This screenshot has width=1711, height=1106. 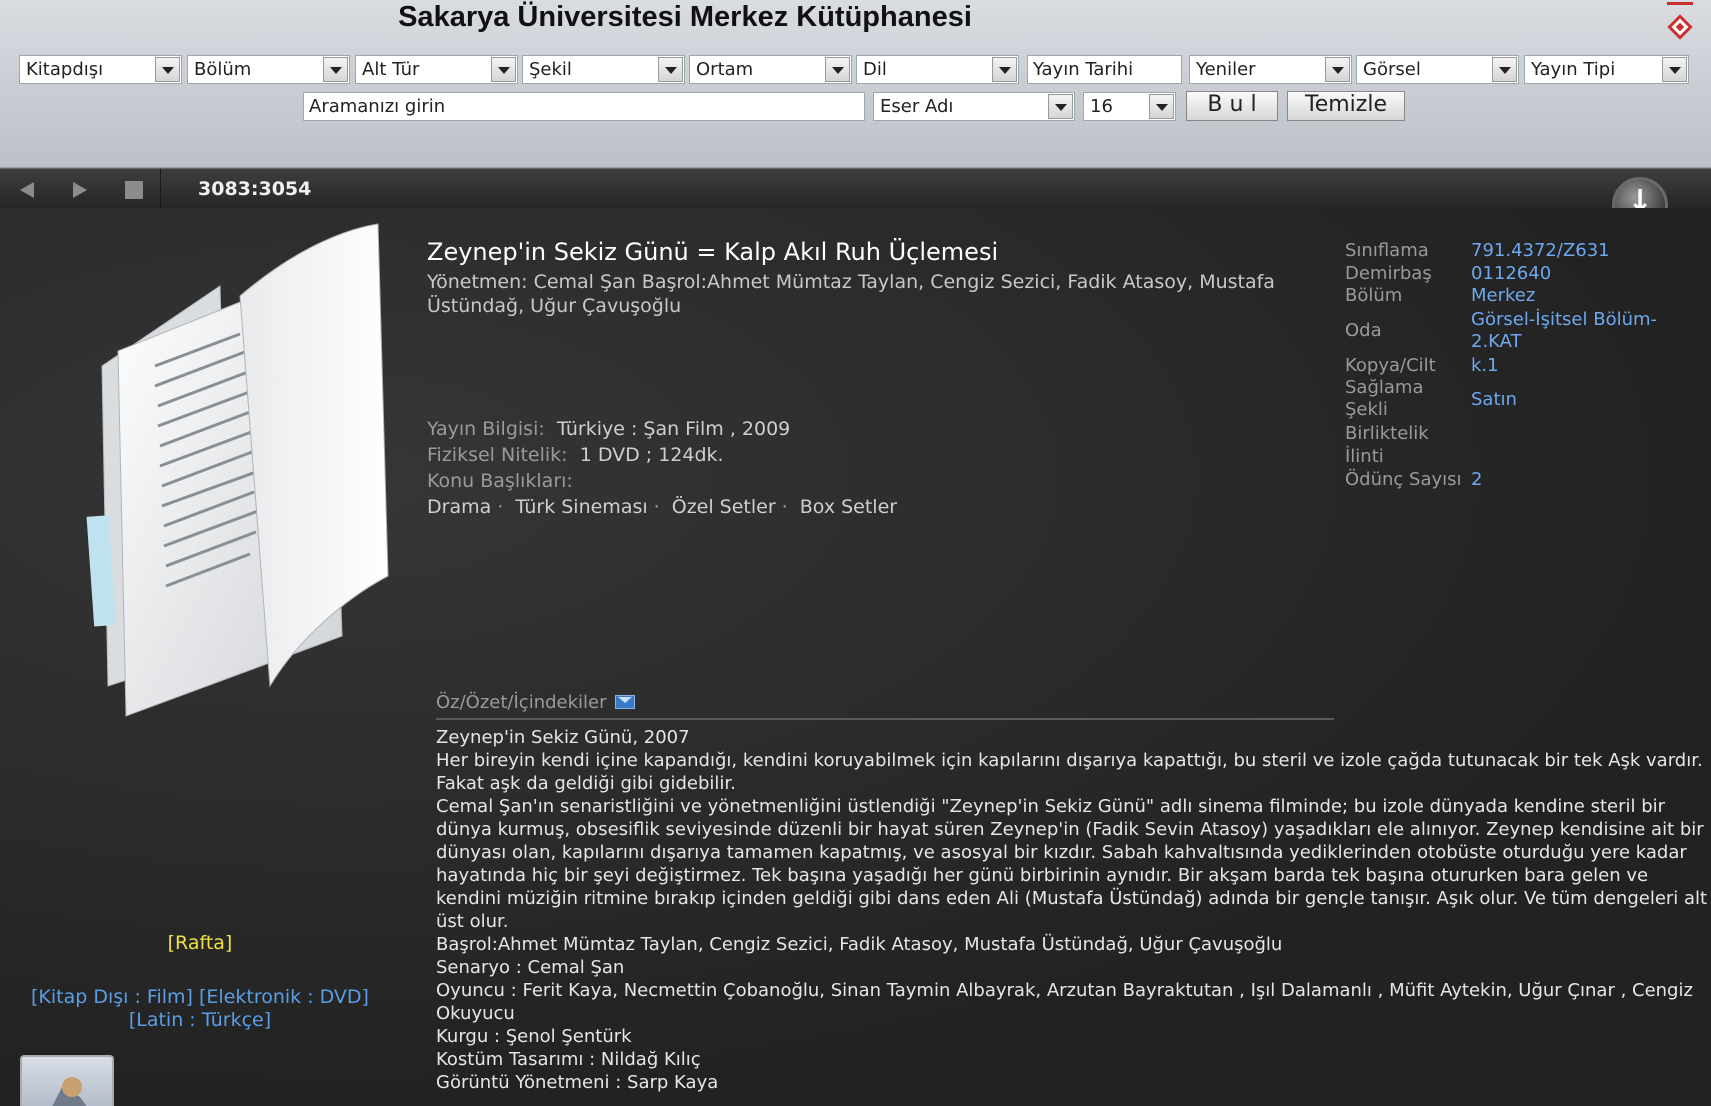 I want to click on find-button: B u l, so click(x=1232, y=106).